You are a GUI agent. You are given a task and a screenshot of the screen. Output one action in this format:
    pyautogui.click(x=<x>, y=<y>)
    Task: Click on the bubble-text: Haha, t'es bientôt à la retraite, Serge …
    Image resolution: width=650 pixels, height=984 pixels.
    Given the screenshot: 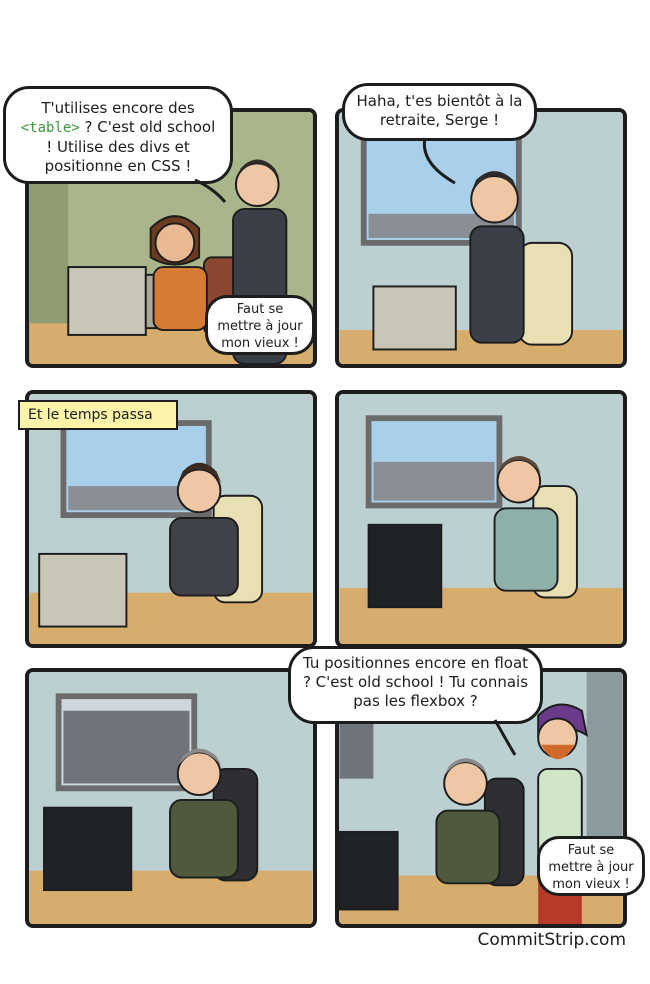 What is the action you would take?
    pyautogui.click(x=439, y=110)
    